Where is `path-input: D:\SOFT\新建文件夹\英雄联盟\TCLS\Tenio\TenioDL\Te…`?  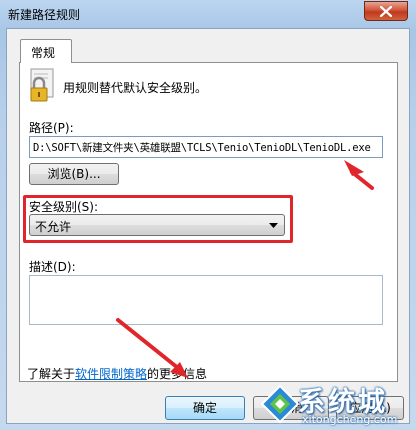 path-input: D:\SOFT\新建文件夹\英雄联盟\TCLS\Tenio\TenioDL\Te… is located at coordinates (206, 147).